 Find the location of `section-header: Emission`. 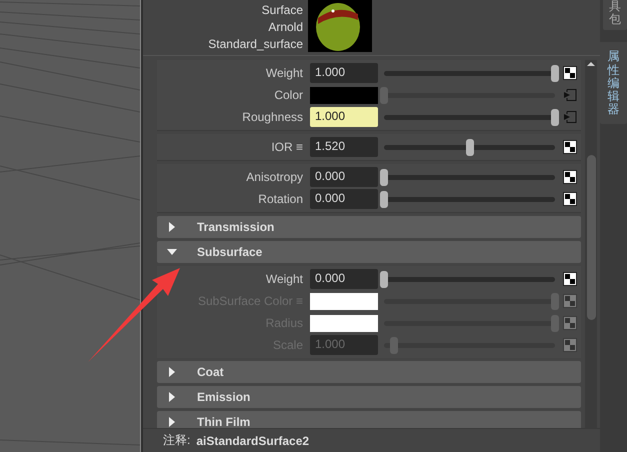

section-header: Emission is located at coordinates (369, 397).